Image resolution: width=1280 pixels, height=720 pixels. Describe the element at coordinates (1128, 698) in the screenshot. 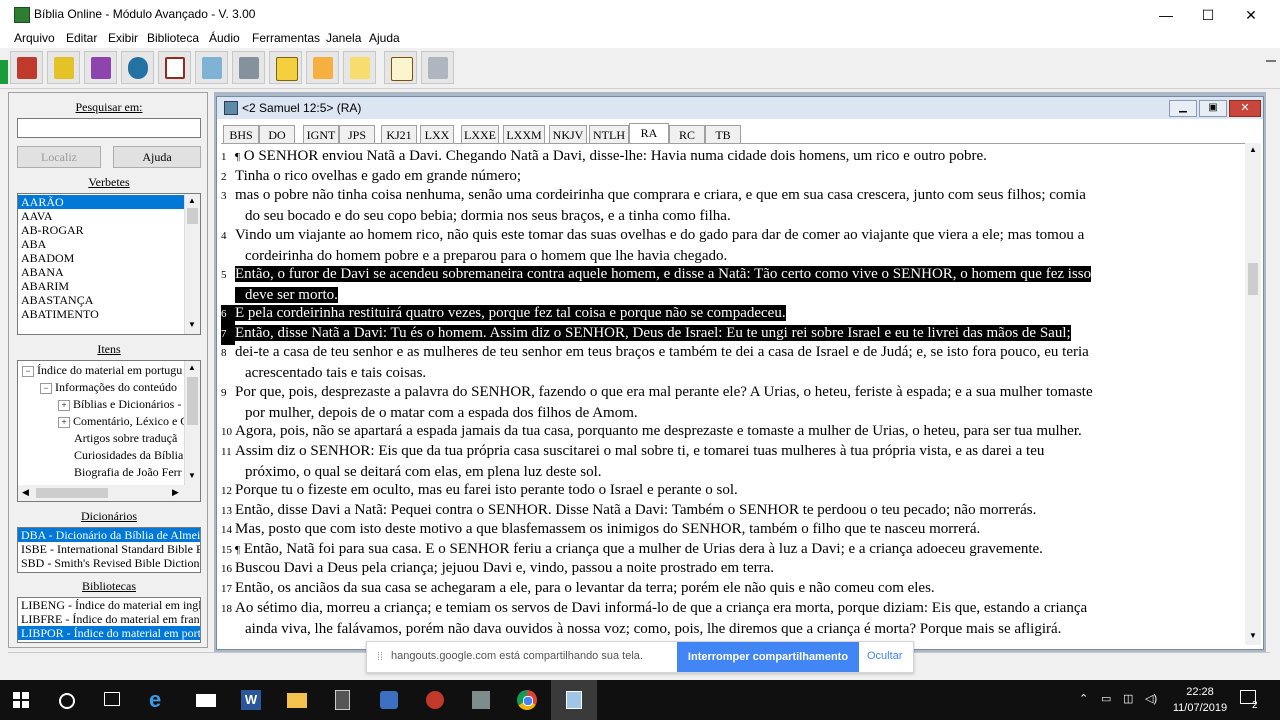

I see `wifi-icon: ◫` at that location.